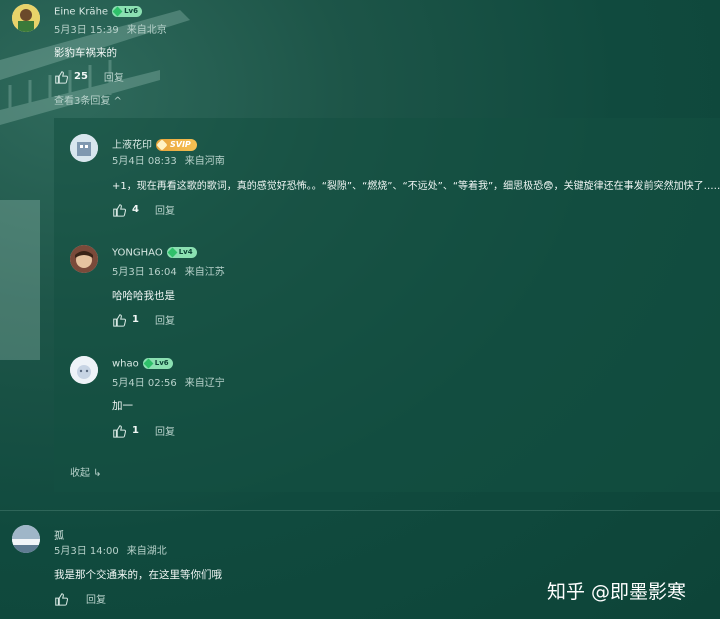 This screenshot has height=619, width=720. Describe the element at coordinates (86, 30) in the screenshot. I see `comment-date: 5月3日 15:39` at that location.